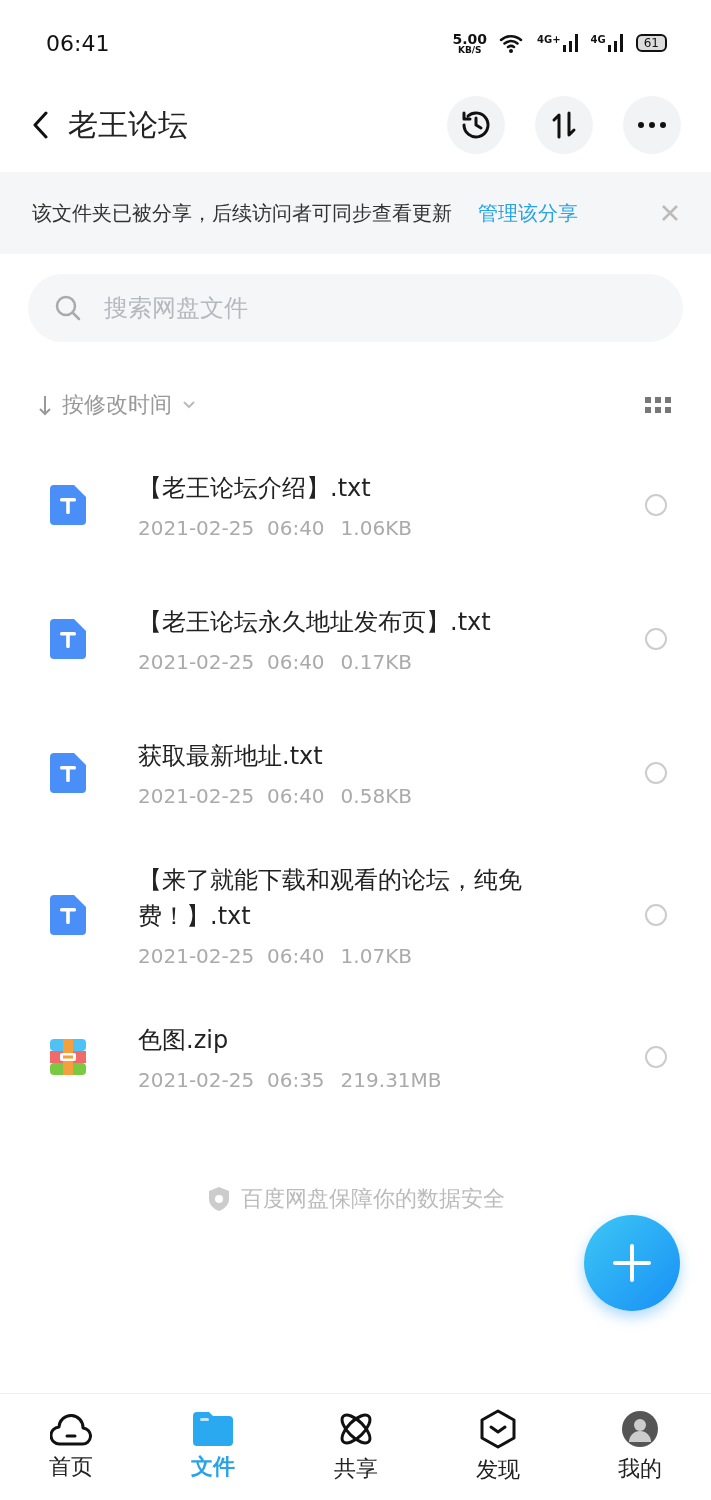 This screenshot has width=711, height=1500. Describe the element at coordinates (549, 39) in the screenshot. I see `network-type: 4G+` at that location.